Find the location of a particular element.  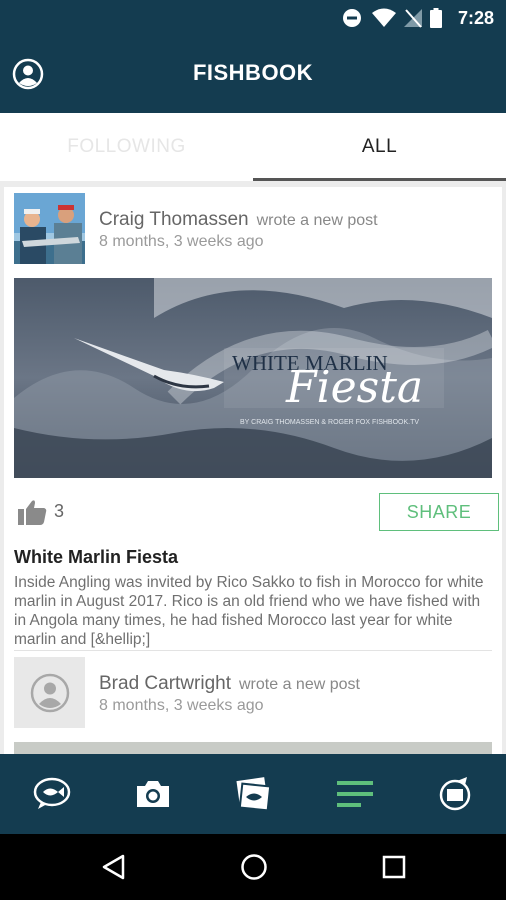

recents-button is located at coordinates (394, 867).